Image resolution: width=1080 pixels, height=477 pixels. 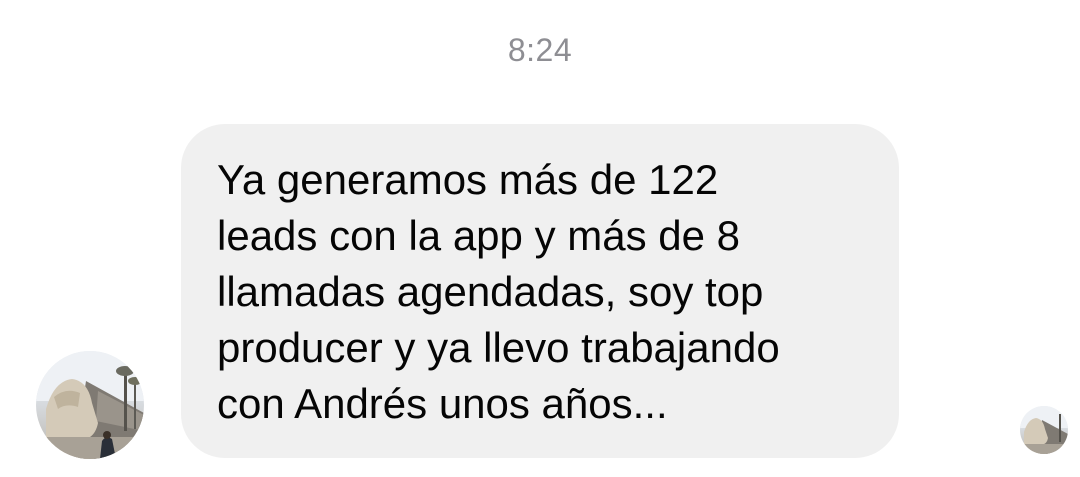 I want to click on message-timestamp: 8:24, so click(x=540, y=50).